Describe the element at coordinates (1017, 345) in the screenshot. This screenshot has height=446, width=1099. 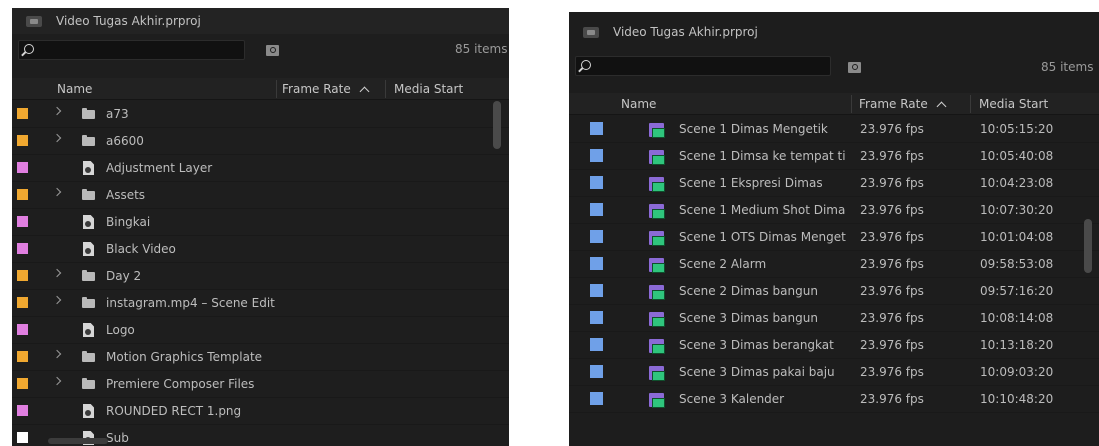
I see `media-start-value: 10:13:18:20` at that location.